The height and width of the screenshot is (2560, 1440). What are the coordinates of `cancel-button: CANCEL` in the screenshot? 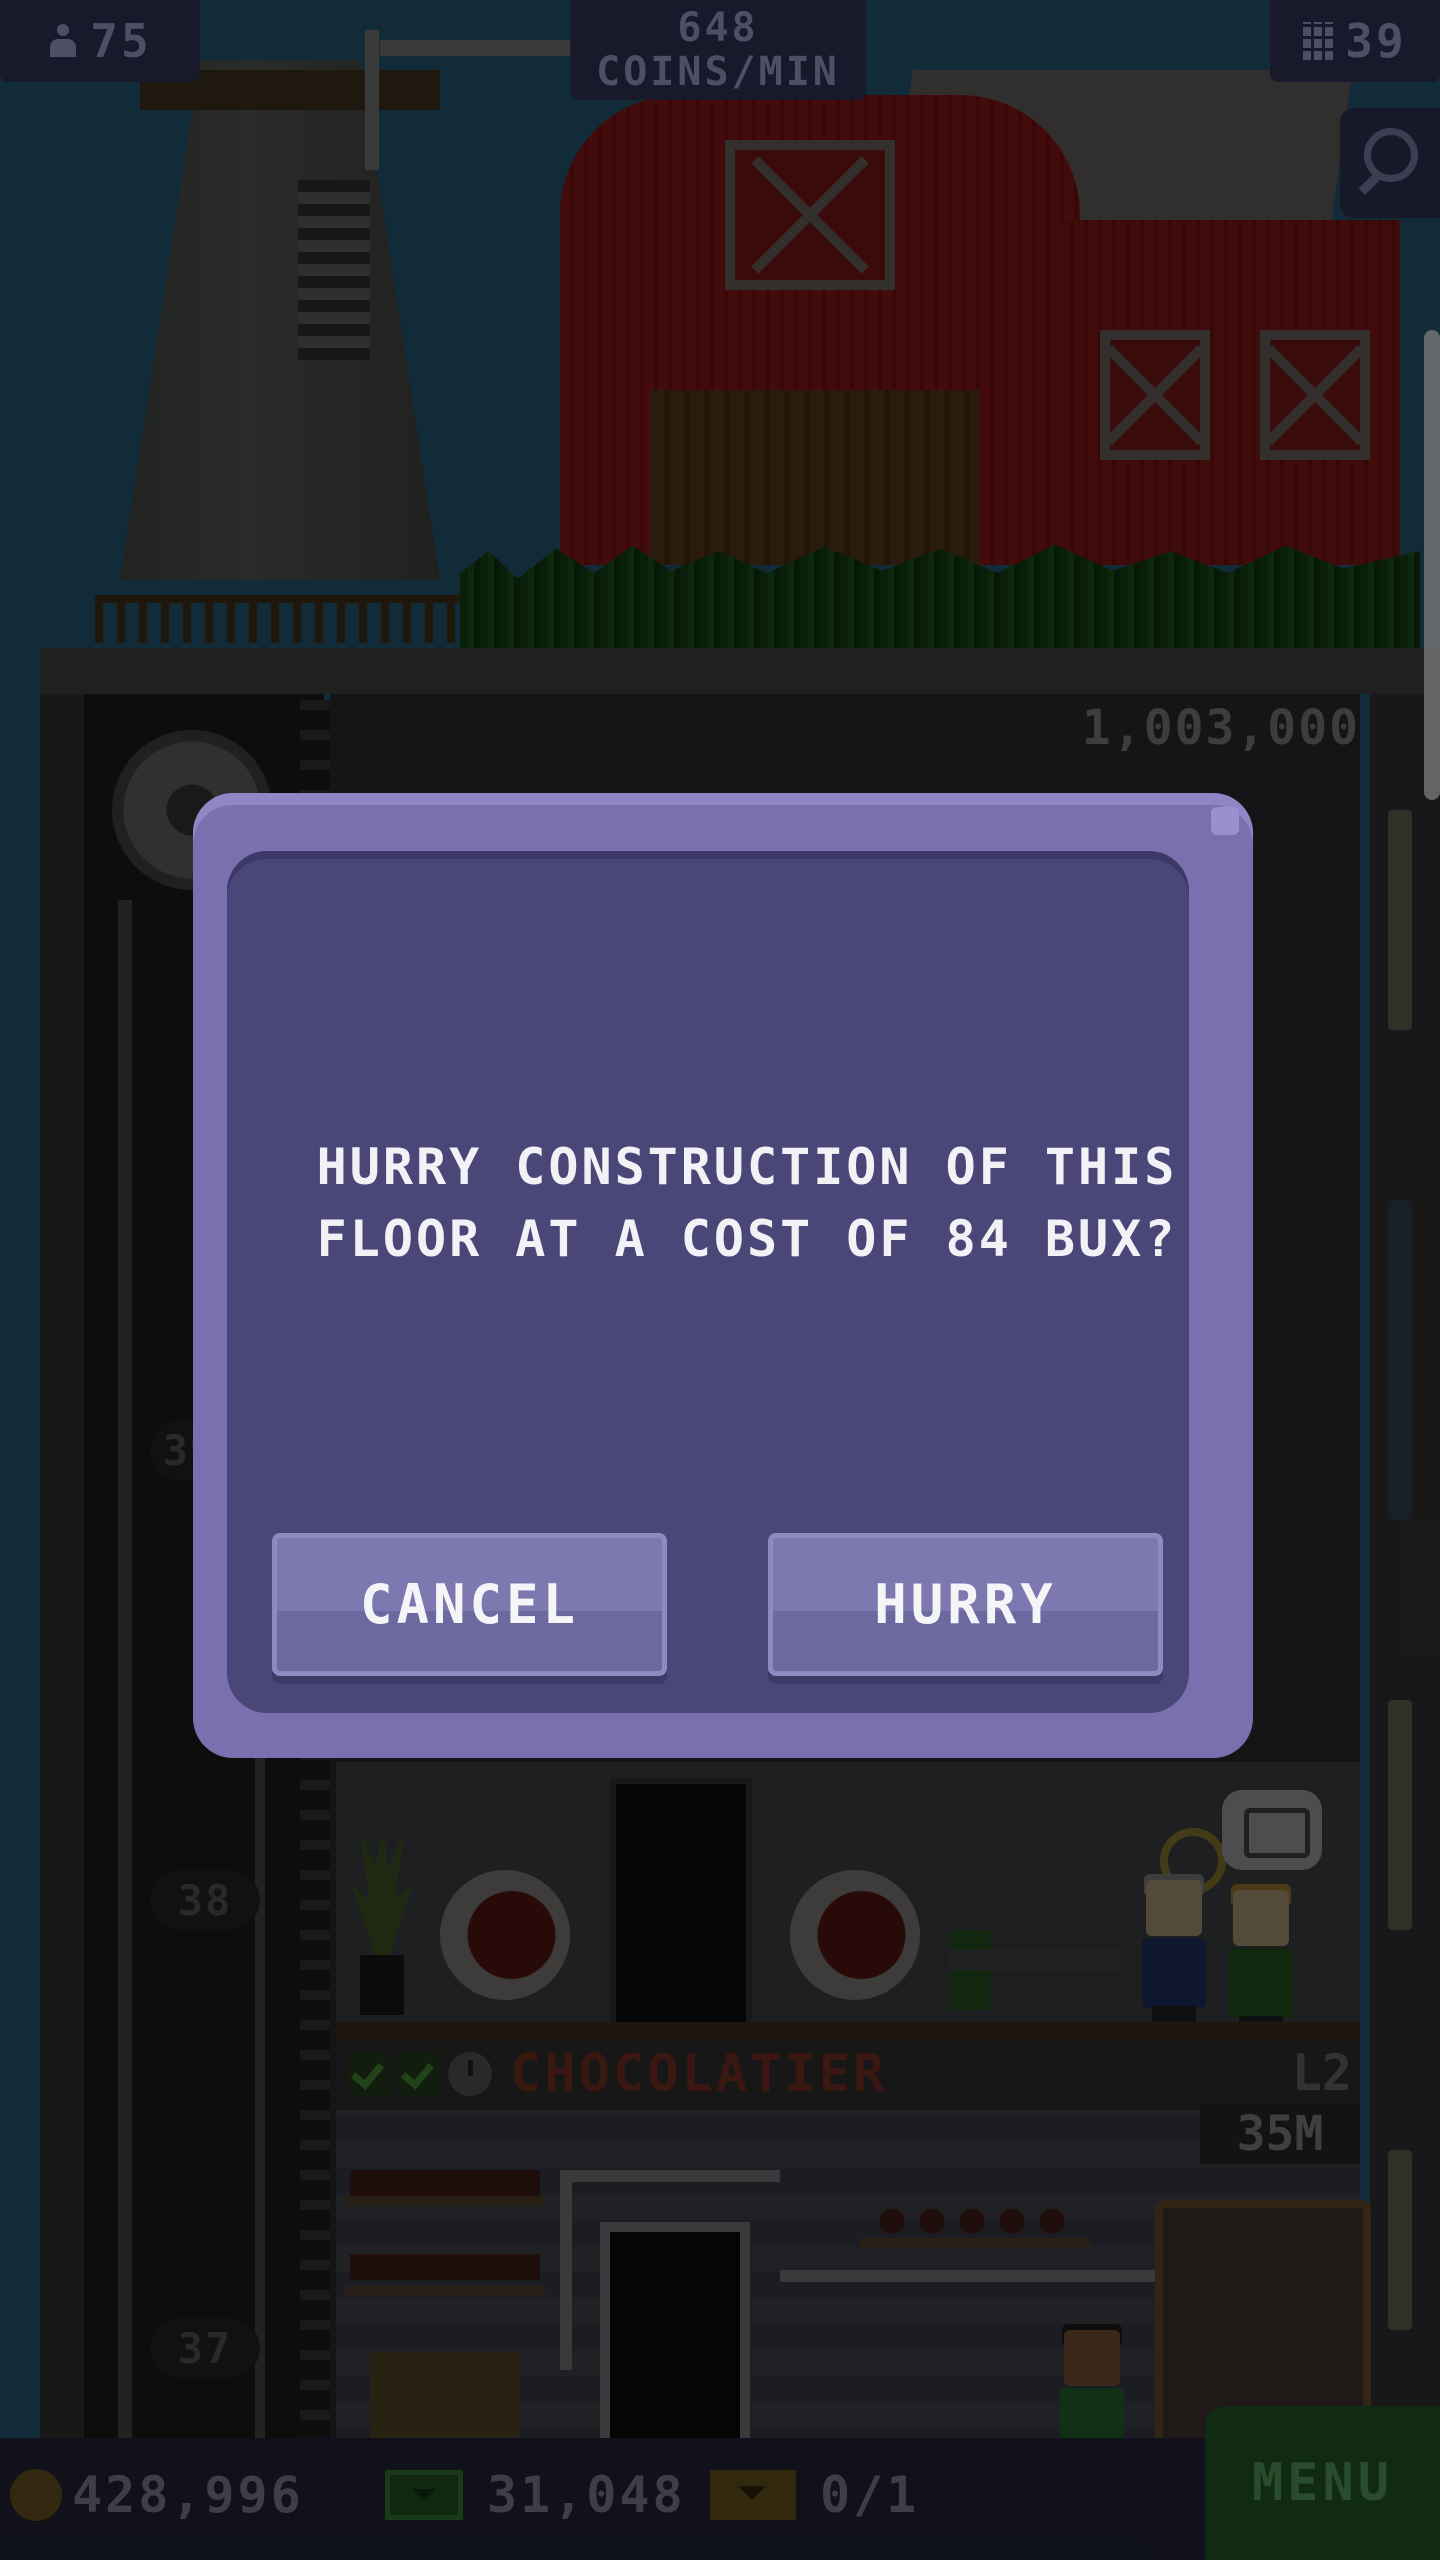 It's located at (469, 1604).